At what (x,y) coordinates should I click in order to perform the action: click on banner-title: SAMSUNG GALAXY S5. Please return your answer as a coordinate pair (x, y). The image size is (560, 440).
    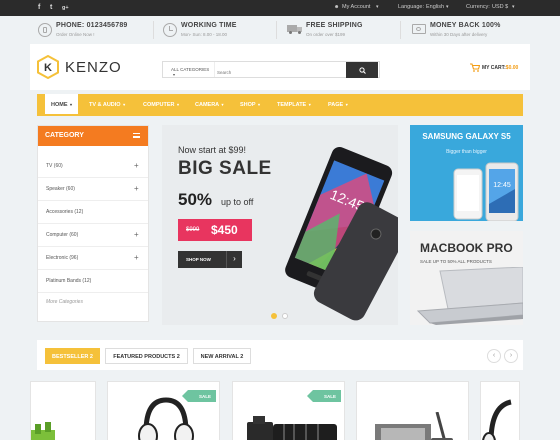
    Looking at the image, I should click on (466, 136).